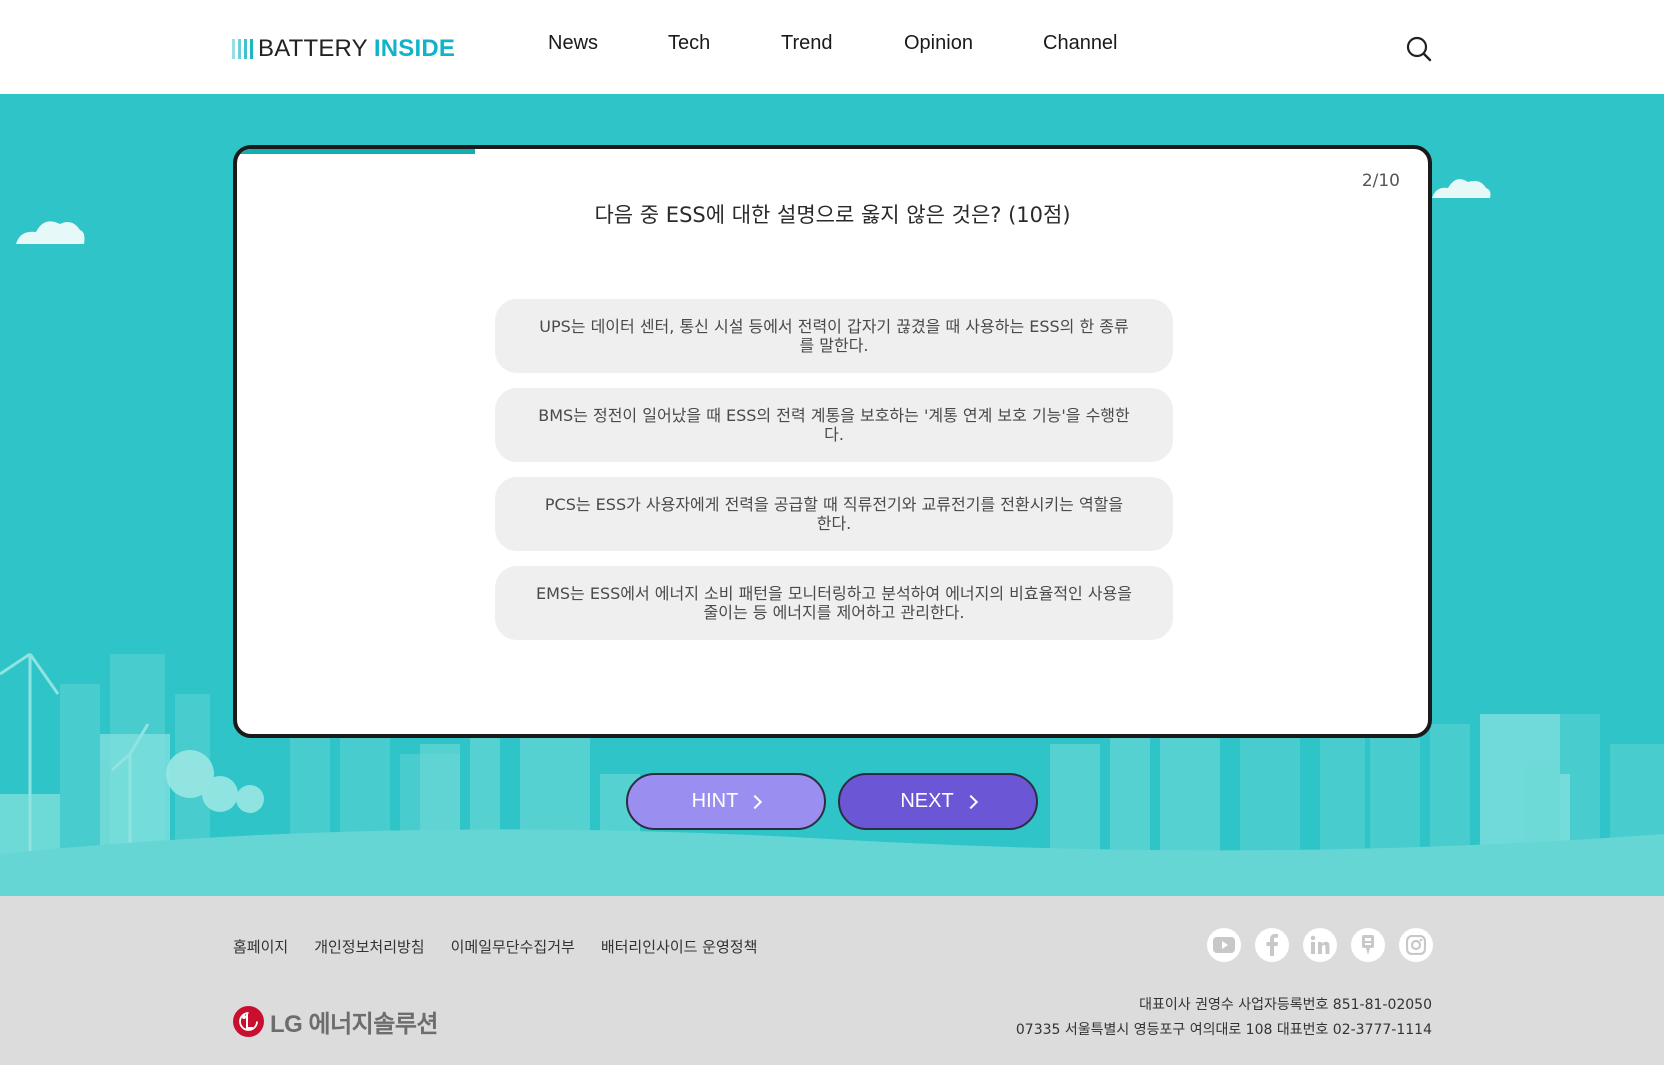  Describe the element at coordinates (1272, 945) in the screenshot. I see `facebook-icon` at that location.